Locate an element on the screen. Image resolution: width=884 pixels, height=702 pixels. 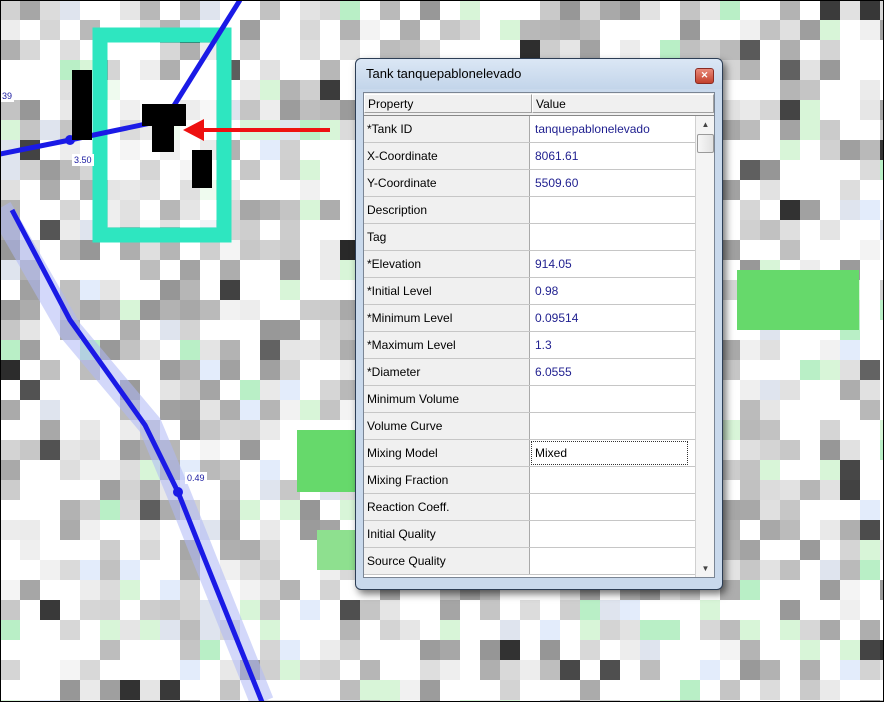
property-row: *Tank ID tanquepablonelevado is located at coordinates (529, 129).